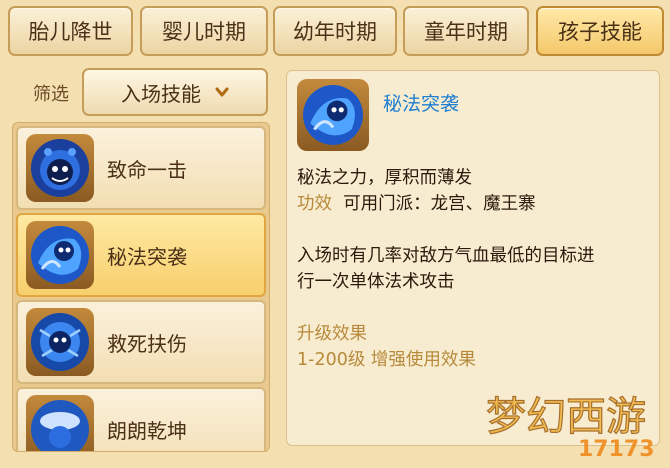 The height and width of the screenshot is (468, 670). What do you see at coordinates (147, 257) in the screenshot?
I see `skill-name: 秘法突袭` at bounding box center [147, 257].